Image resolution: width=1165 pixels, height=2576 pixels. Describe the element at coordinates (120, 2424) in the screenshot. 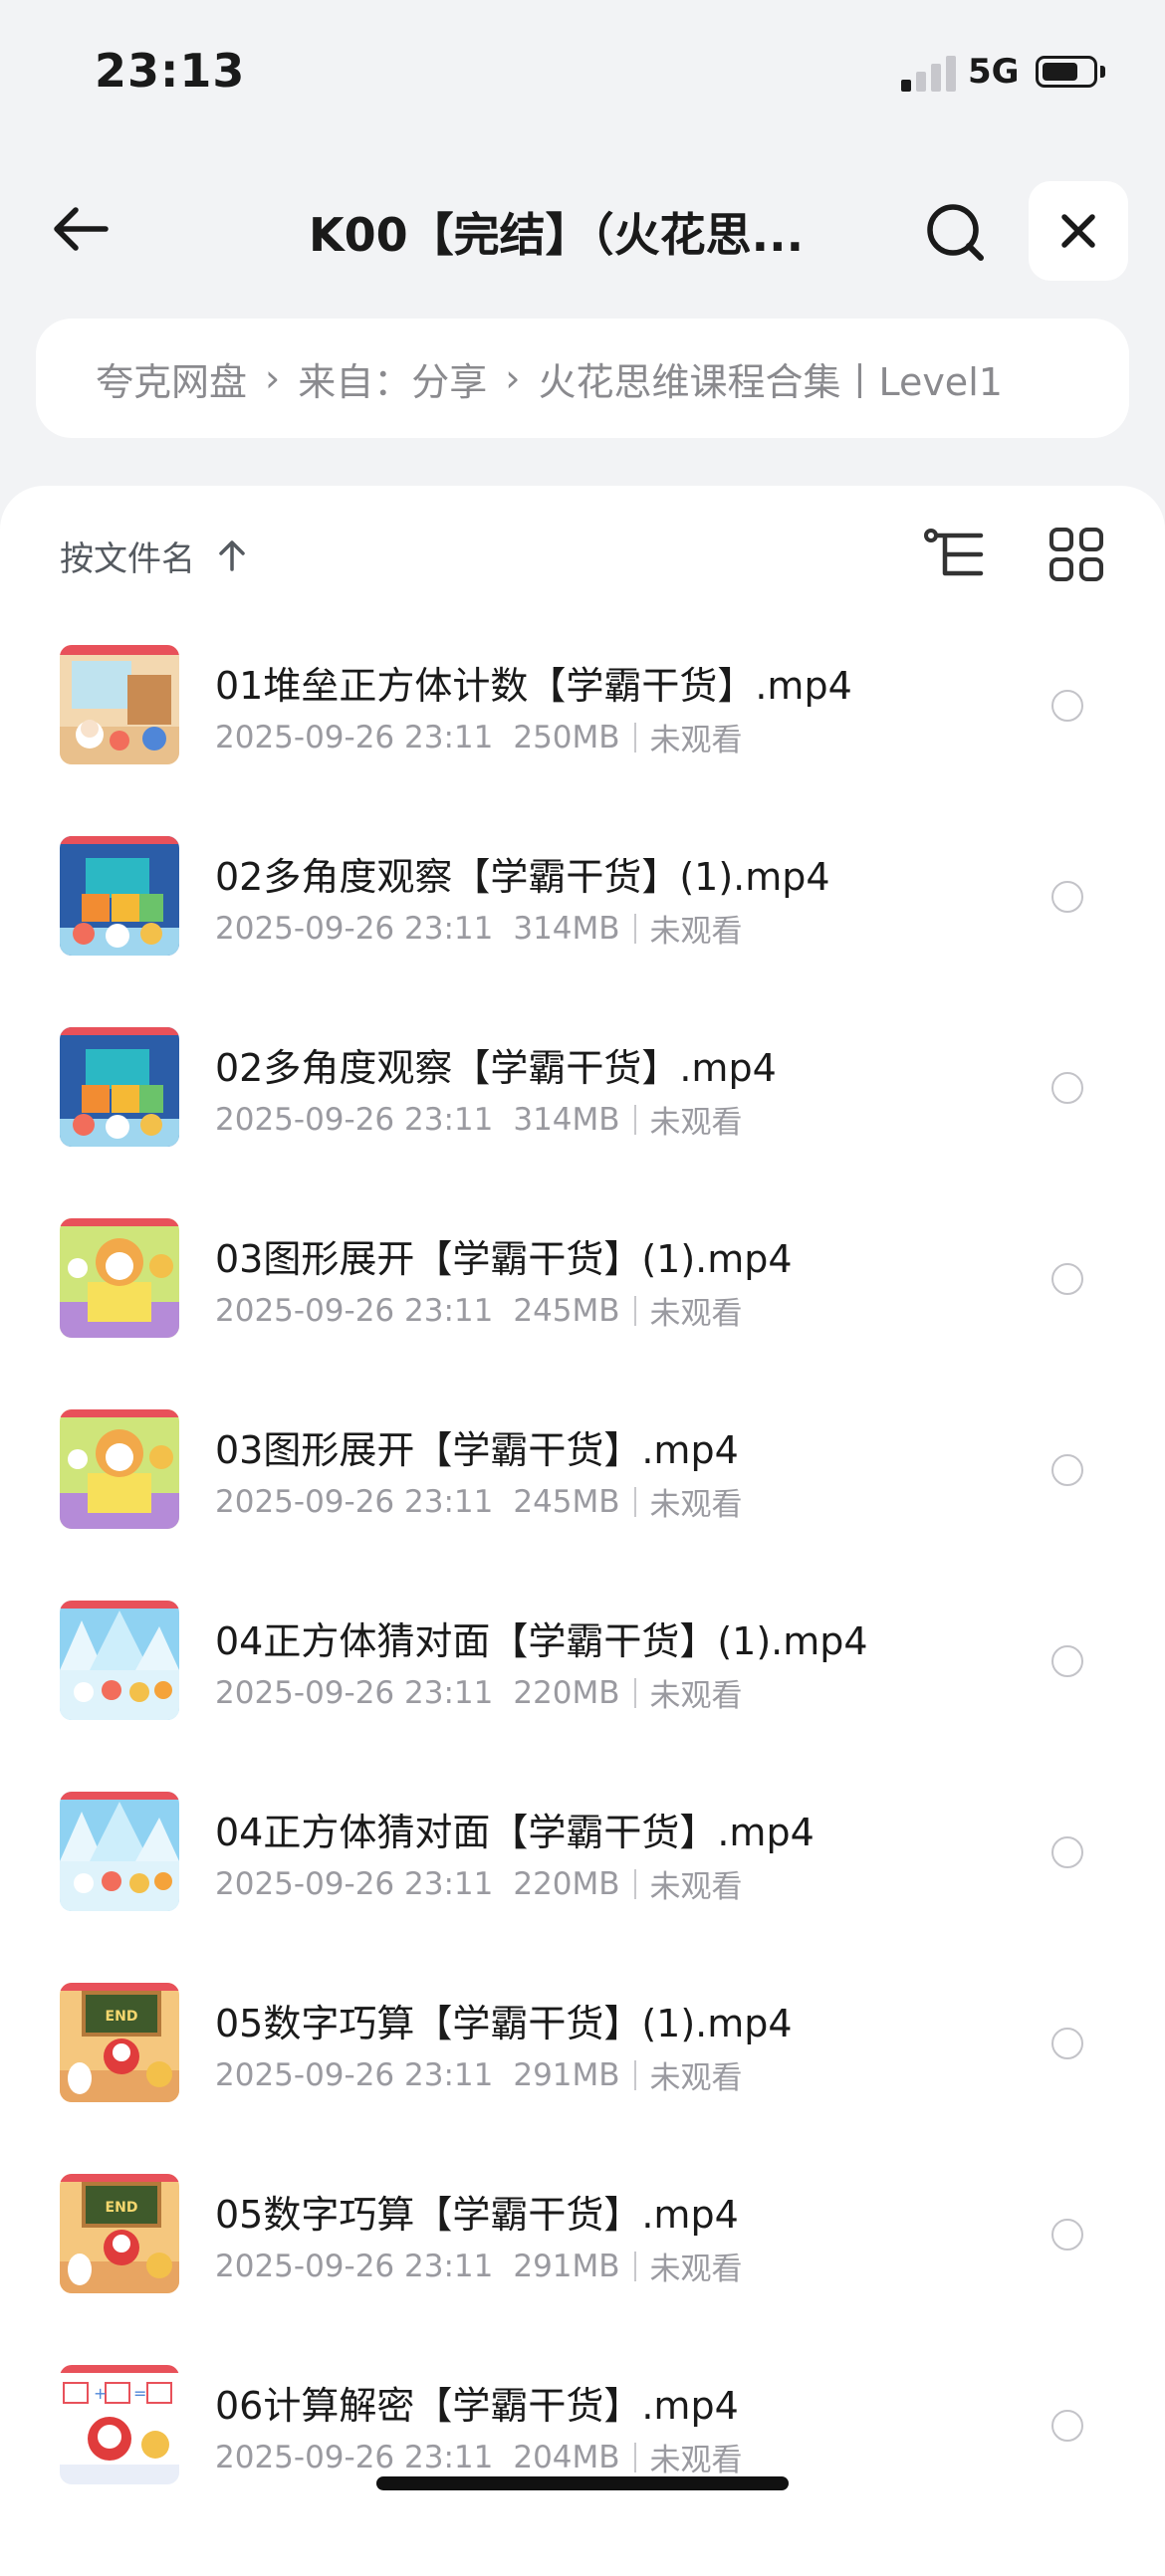

I see `video-thumbnail: + =` at that location.